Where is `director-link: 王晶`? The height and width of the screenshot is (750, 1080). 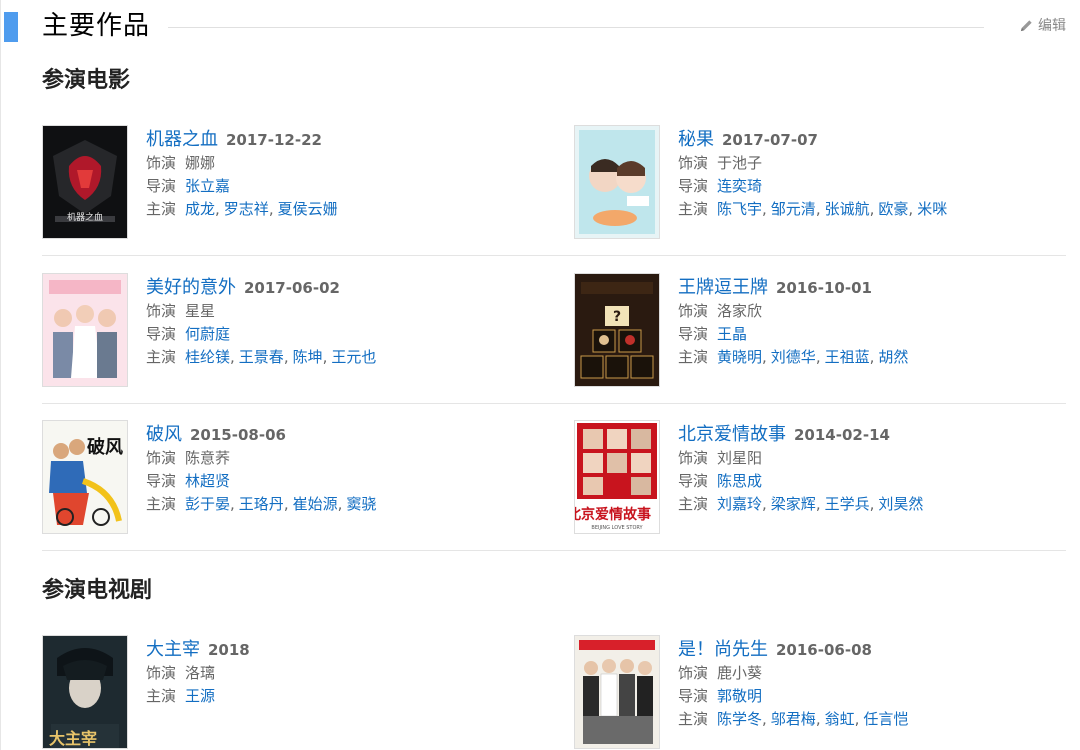
director-link: 王晶 is located at coordinates (732, 333).